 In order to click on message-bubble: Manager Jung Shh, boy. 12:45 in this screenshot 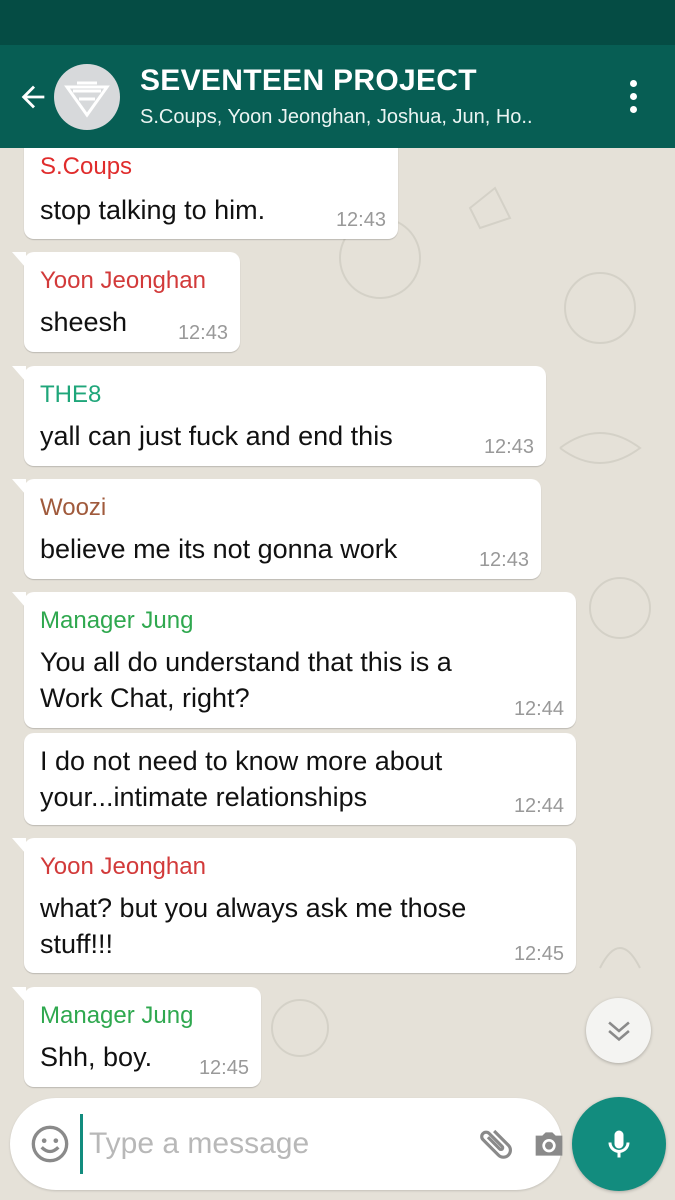, I will do `click(136, 1037)`.